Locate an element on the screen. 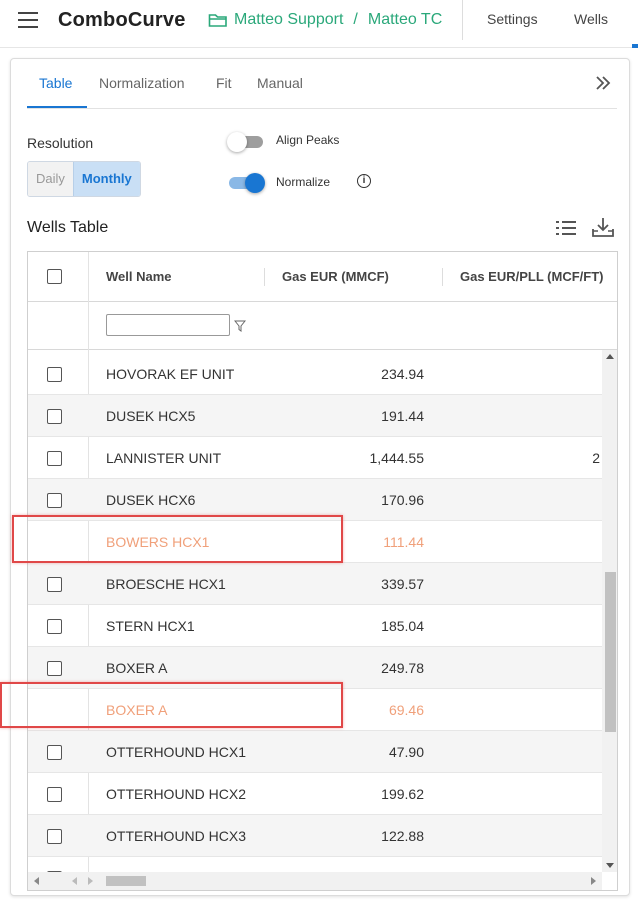  resolution-label: Resolution is located at coordinates (60, 143).